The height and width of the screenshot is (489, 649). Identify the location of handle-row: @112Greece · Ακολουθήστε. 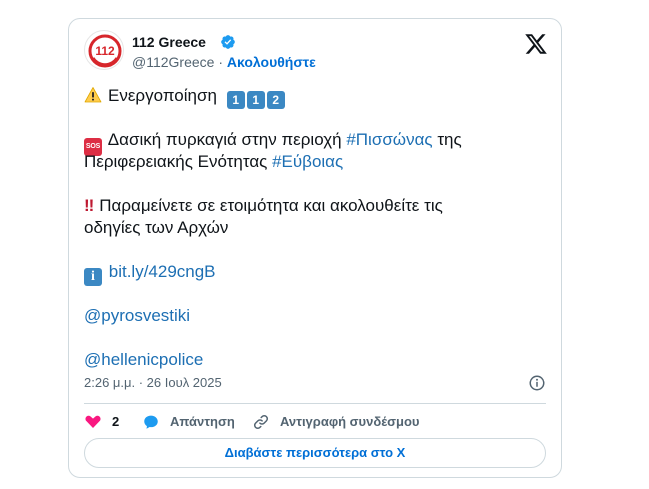
(224, 62).